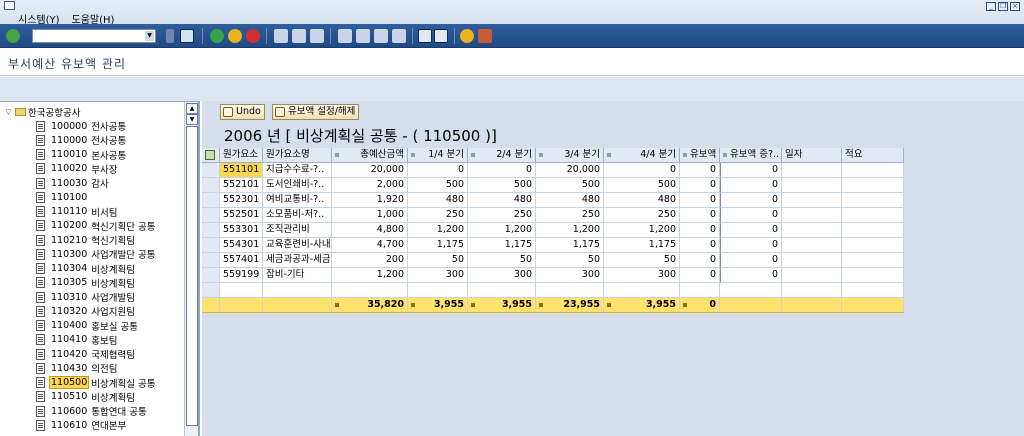 The height and width of the screenshot is (436, 1024). Describe the element at coordinates (87, 326) in the screenshot. I see `tree-item: 110400 홍보실 공통` at that location.